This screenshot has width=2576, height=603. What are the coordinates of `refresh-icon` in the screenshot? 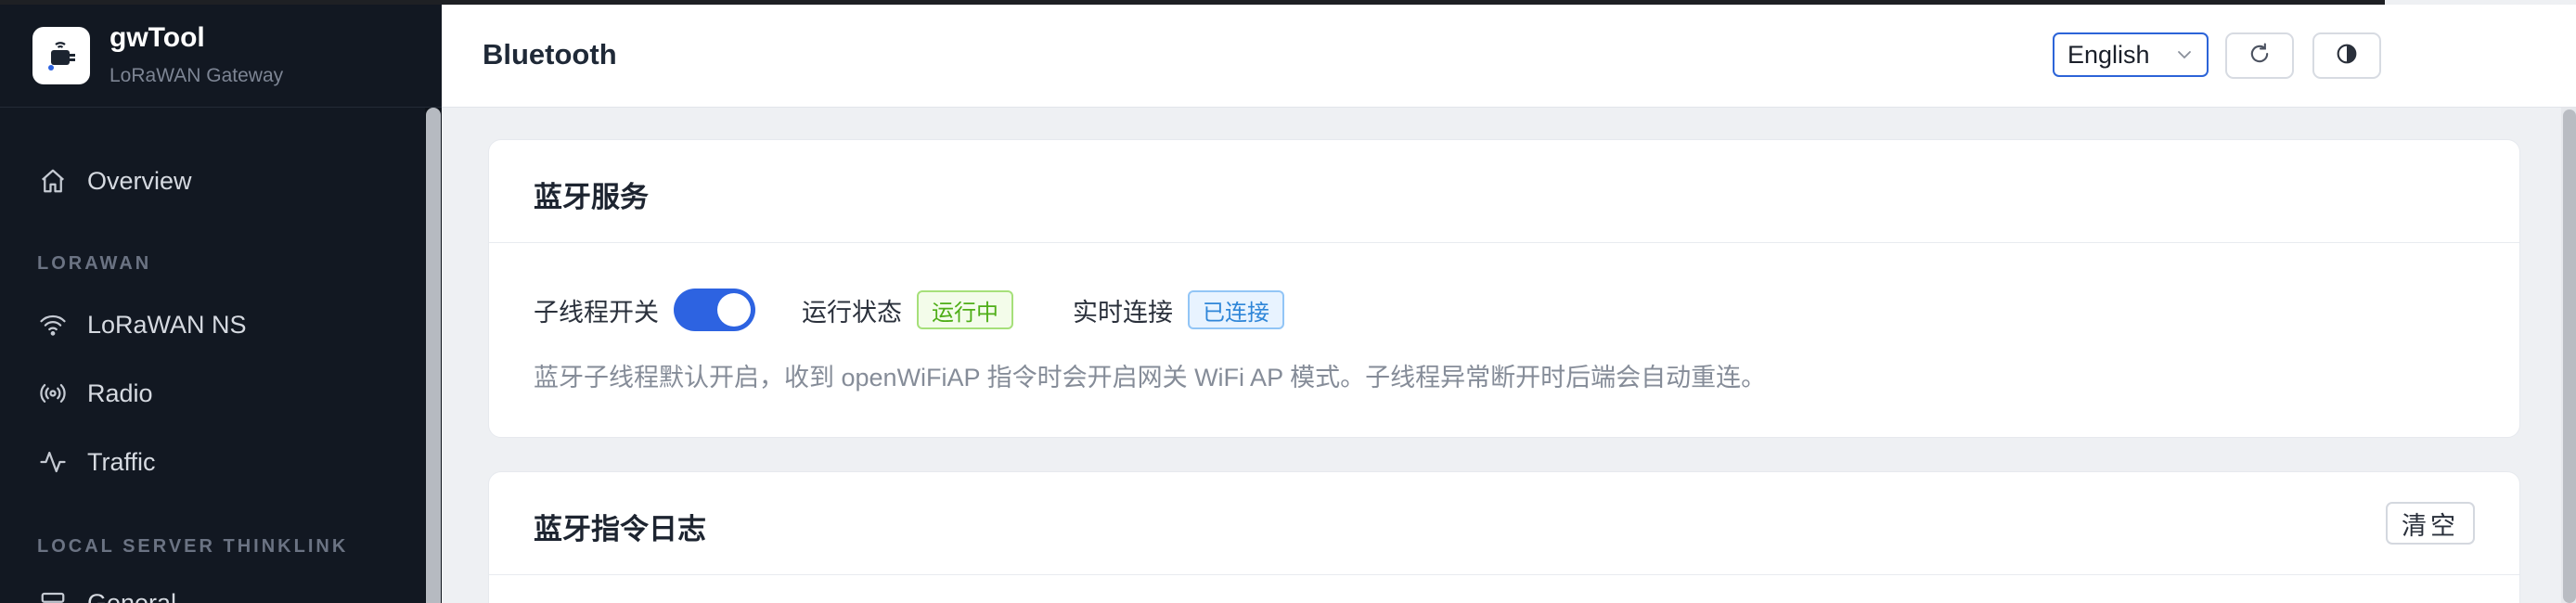 It's located at (2260, 56).